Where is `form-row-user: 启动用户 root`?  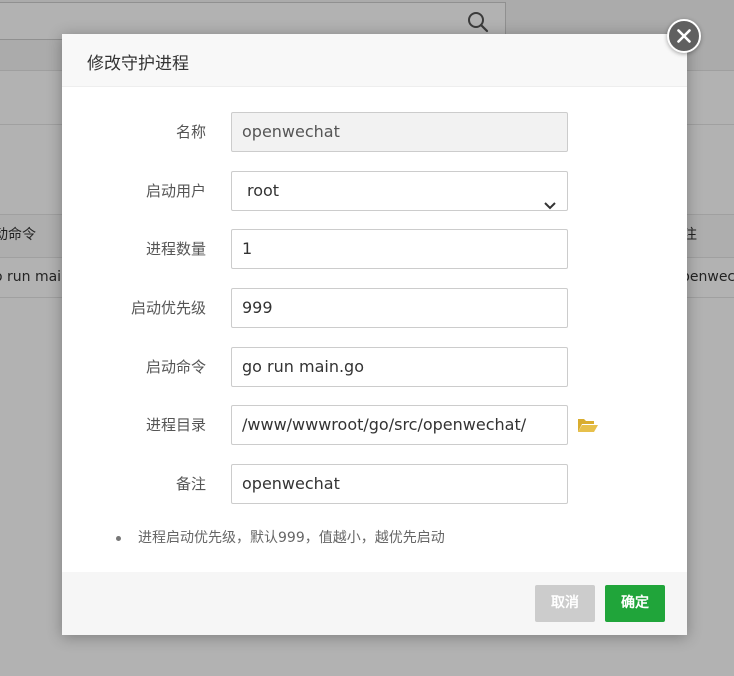
form-row-user: 启动用户 root is located at coordinates (374, 191).